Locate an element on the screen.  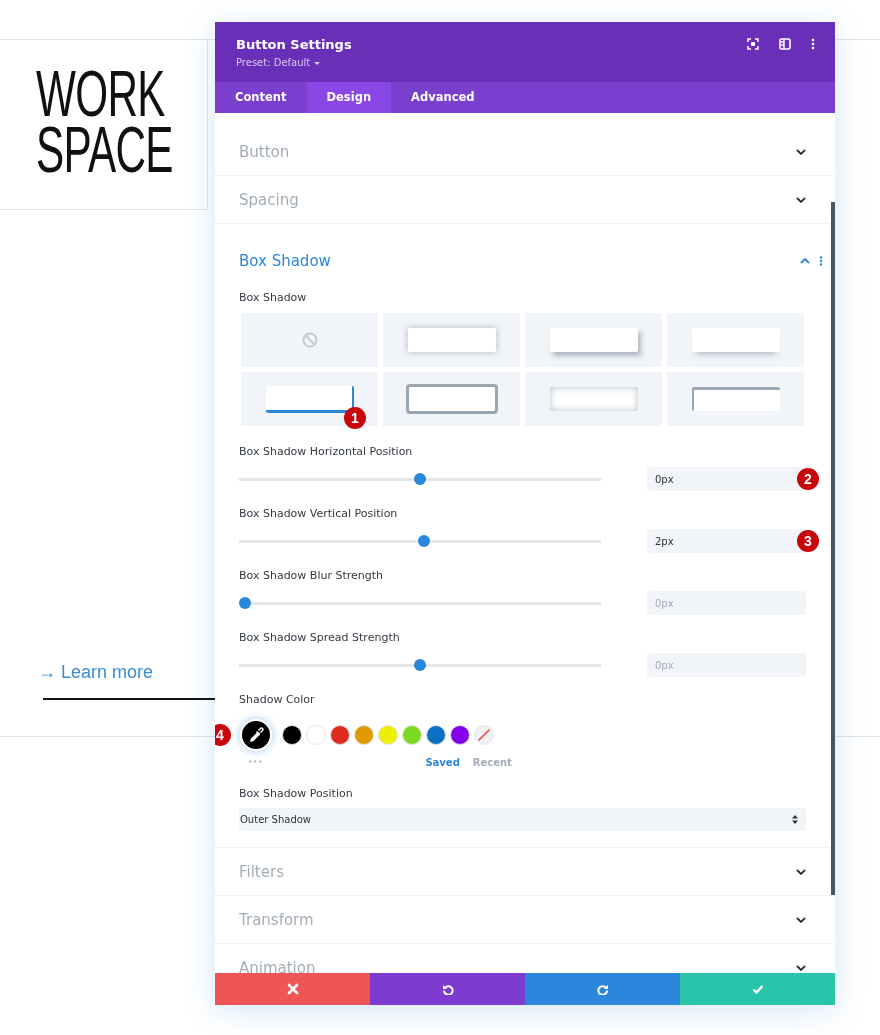
up-down-icon is located at coordinates (795, 819).